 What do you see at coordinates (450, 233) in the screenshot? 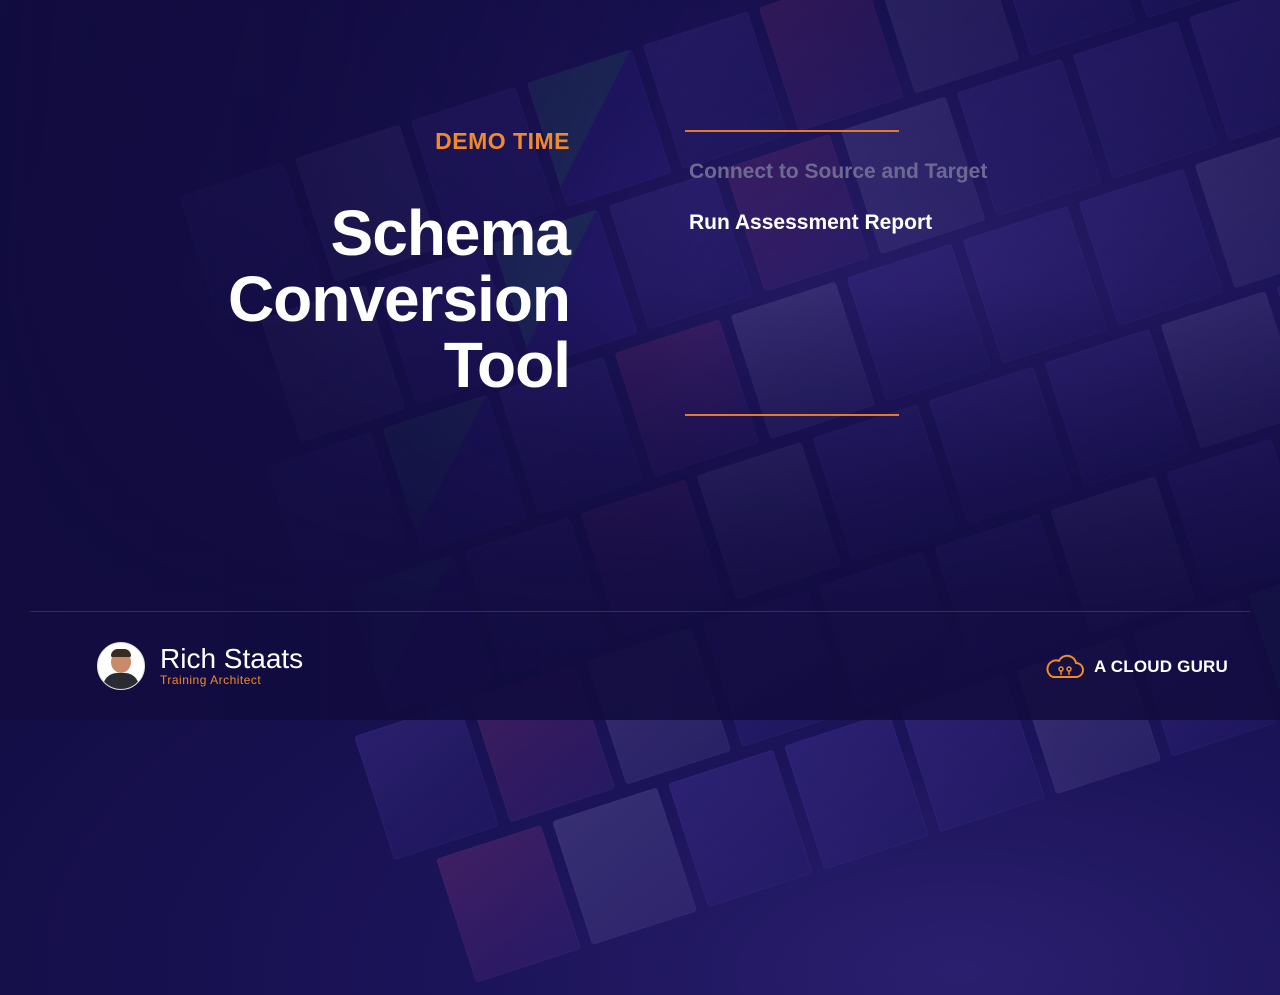
I see `slide-title-line: Schema` at bounding box center [450, 233].